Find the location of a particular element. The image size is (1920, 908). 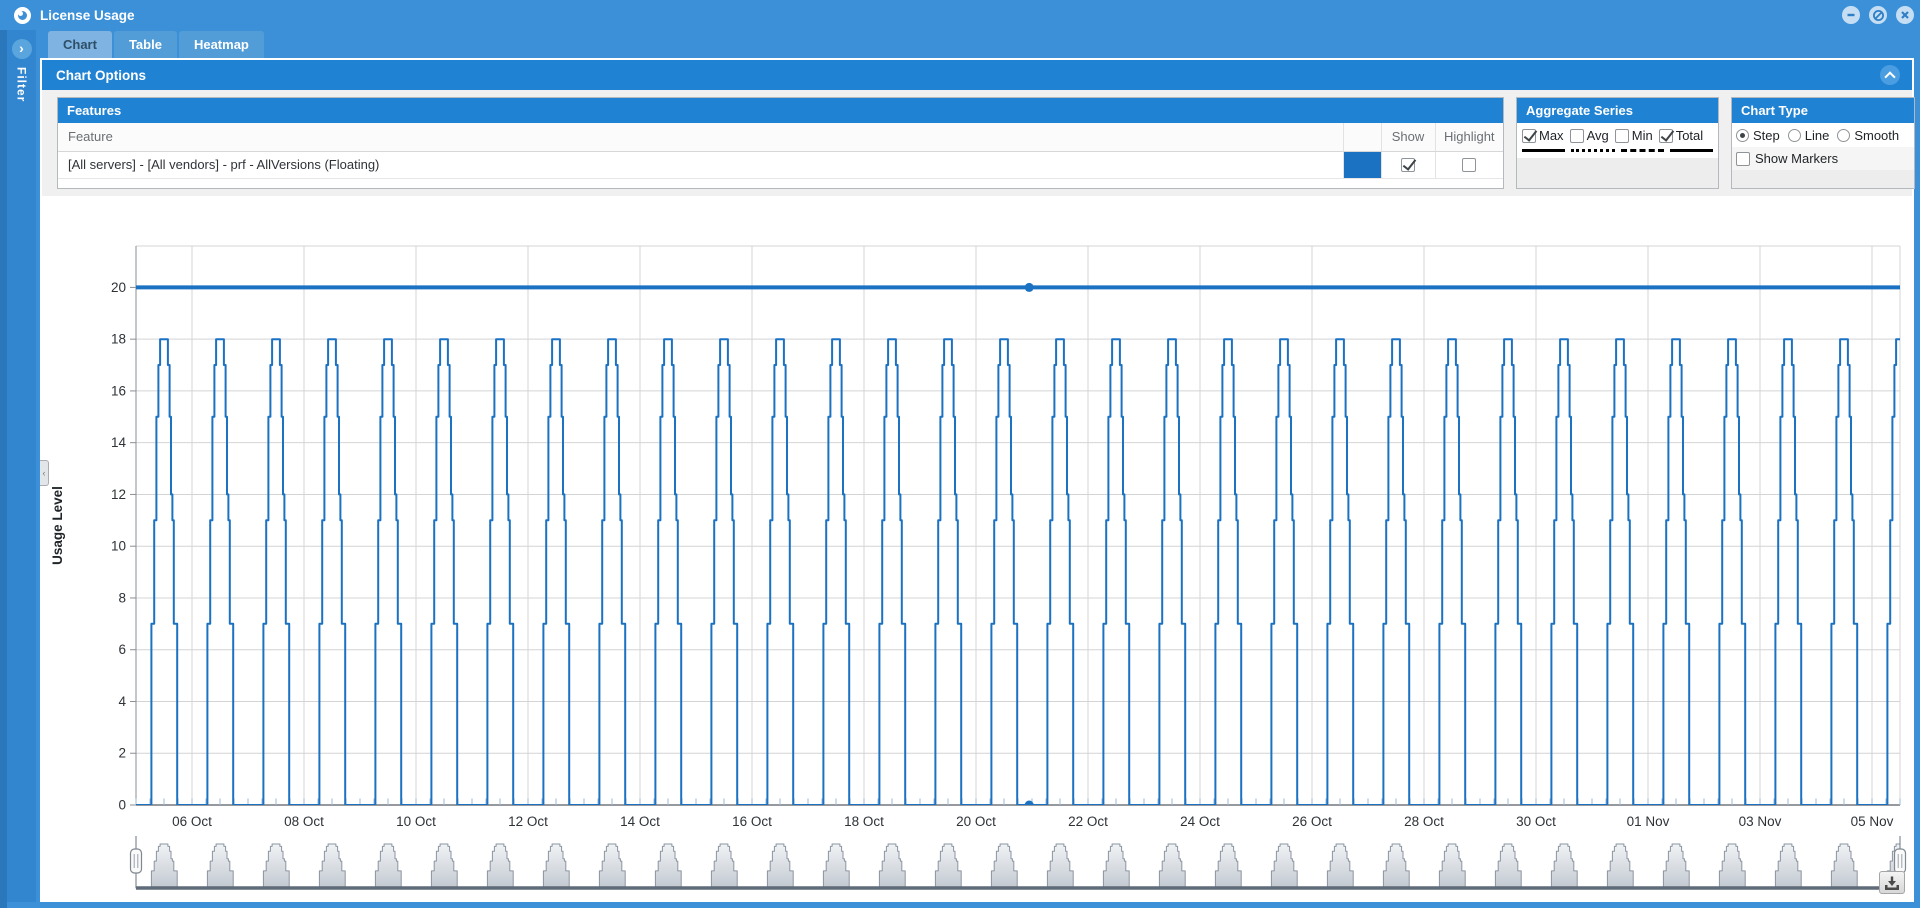

max-label: Max is located at coordinates (1551, 135).